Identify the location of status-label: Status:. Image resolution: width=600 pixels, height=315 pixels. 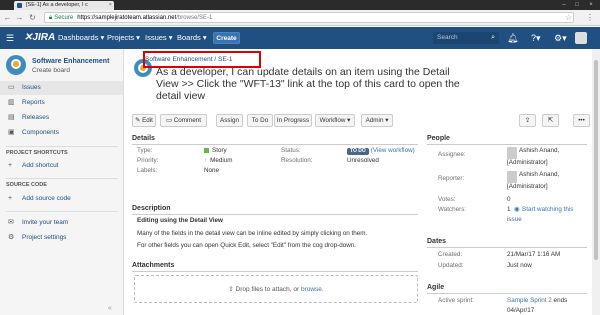
(291, 150).